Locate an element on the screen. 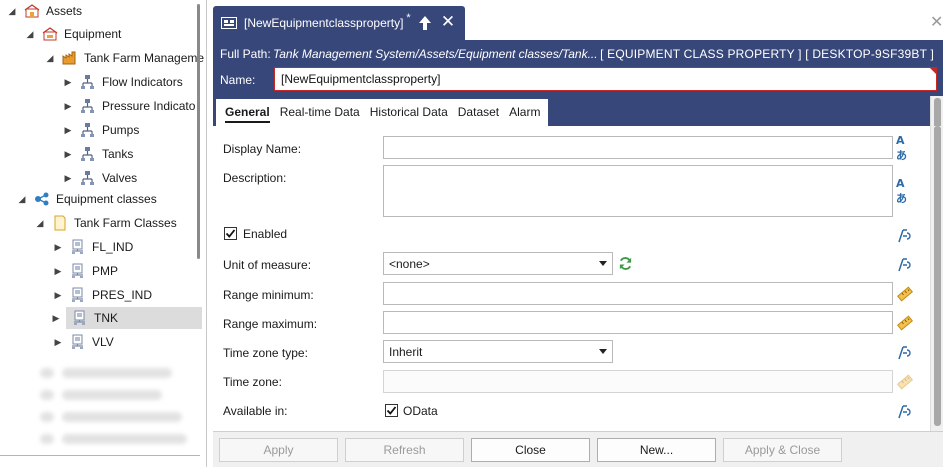 This screenshot has width=943, height=467. equipment-icon is located at coordinates (50, 34).